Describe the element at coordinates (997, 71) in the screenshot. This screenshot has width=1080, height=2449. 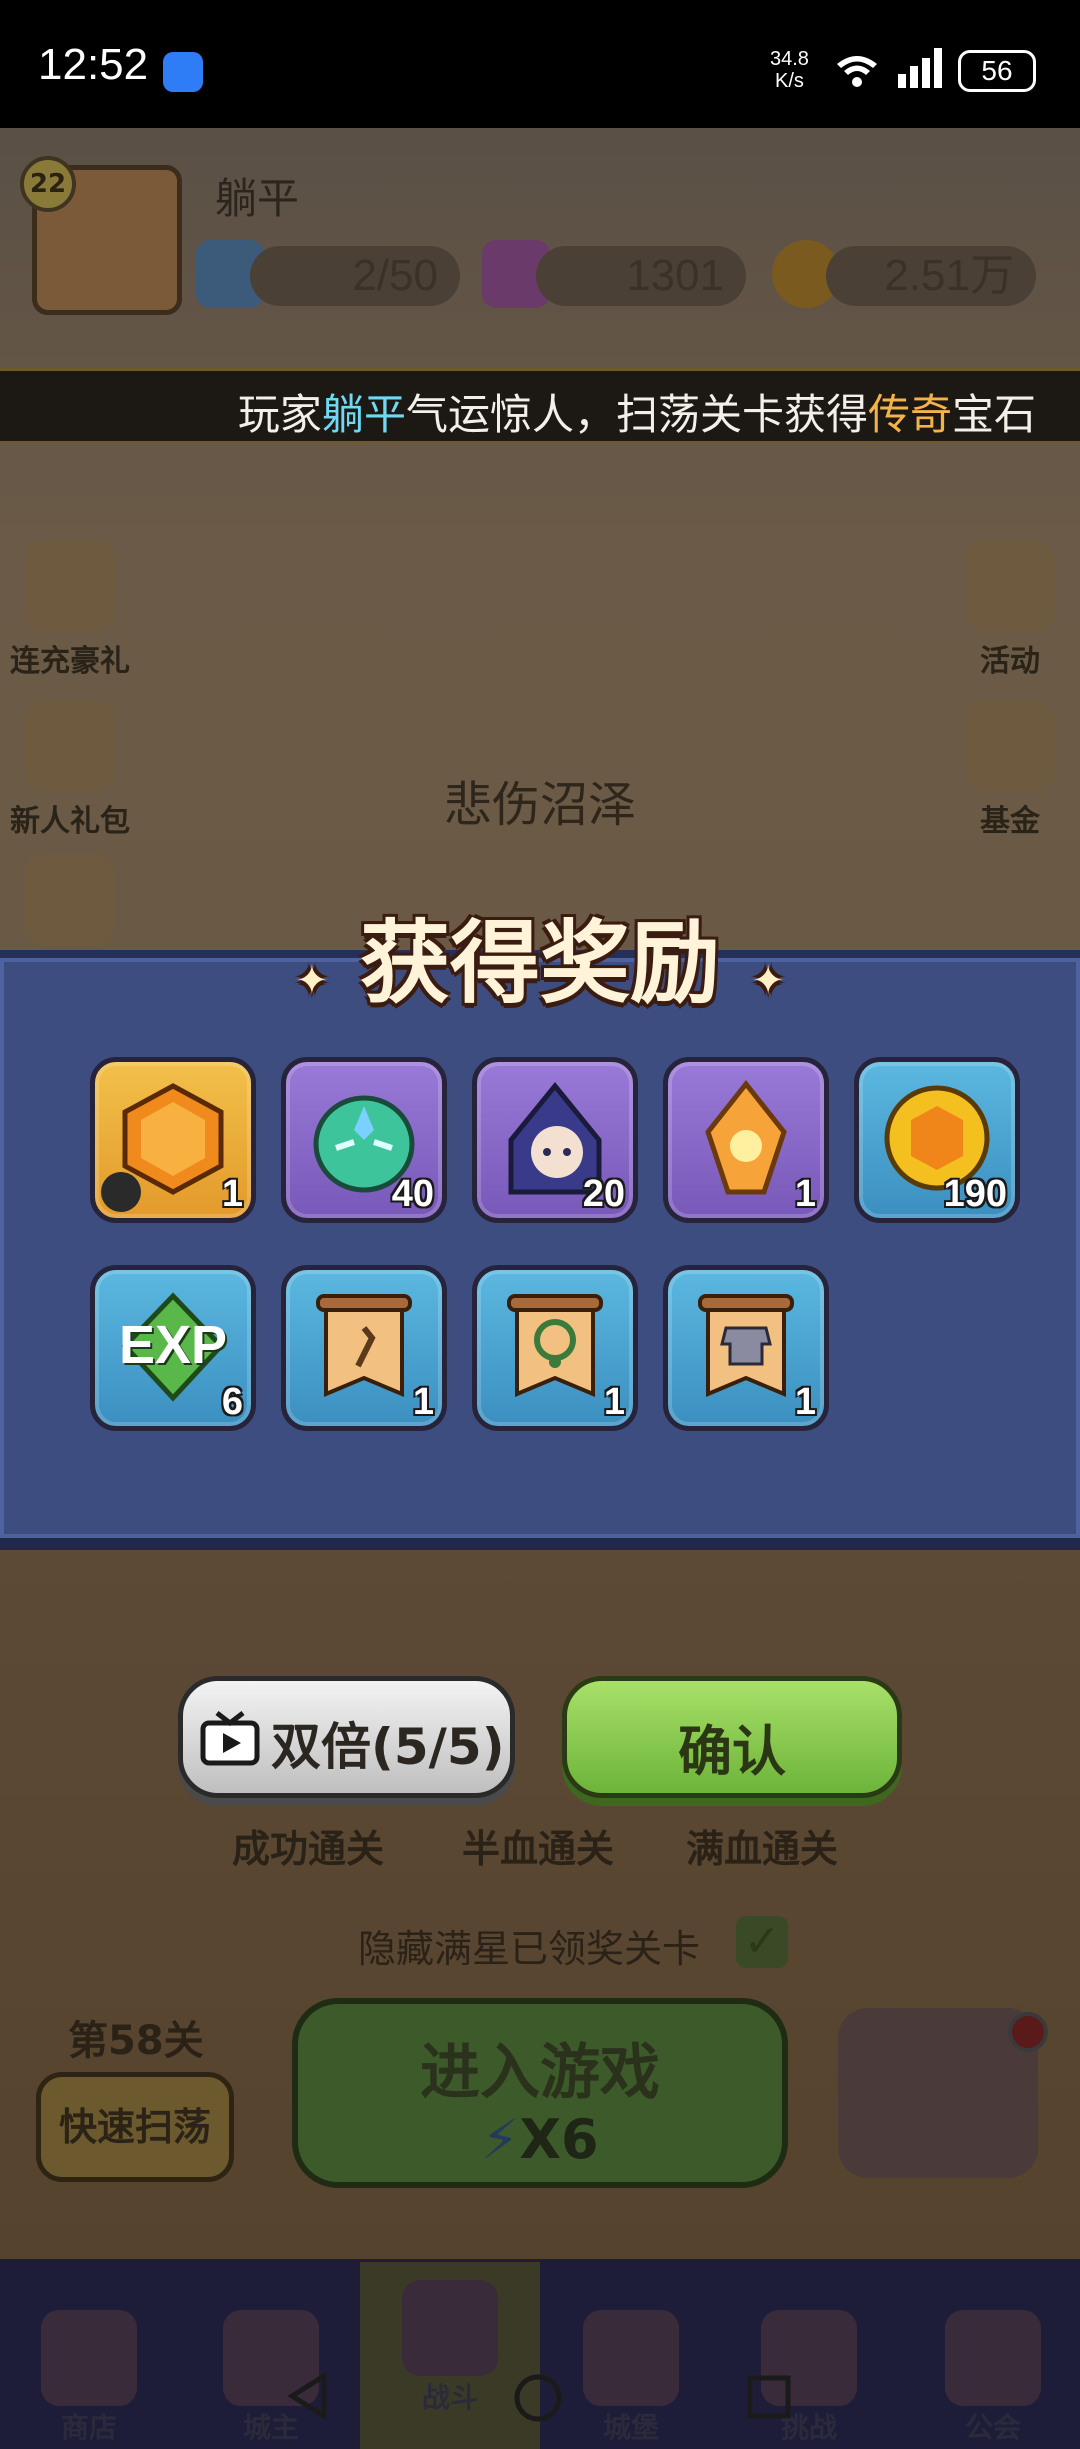
I see `battery-icon: 56` at that location.